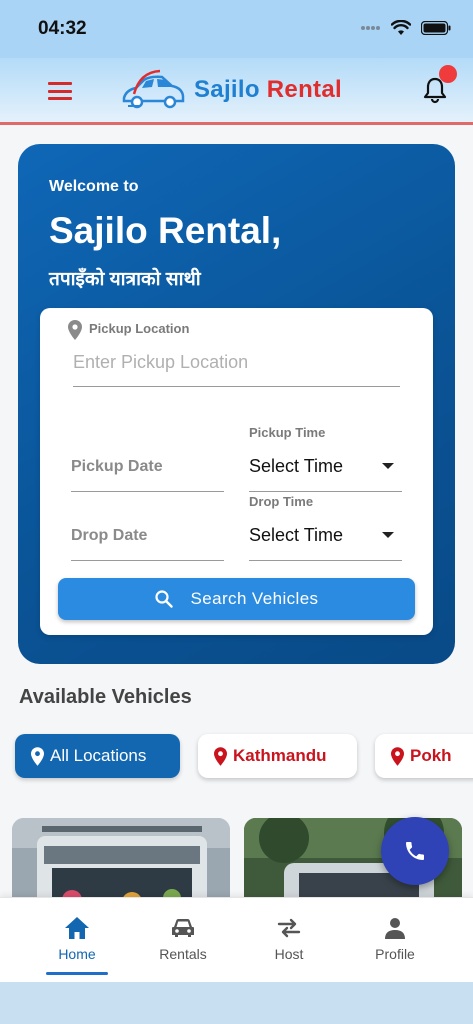 The height and width of the screenshot is (1024, 473). Describe the element at coordinates (304, 89) in the screenshot. I see `logo-word-rental: Rental` at that location.